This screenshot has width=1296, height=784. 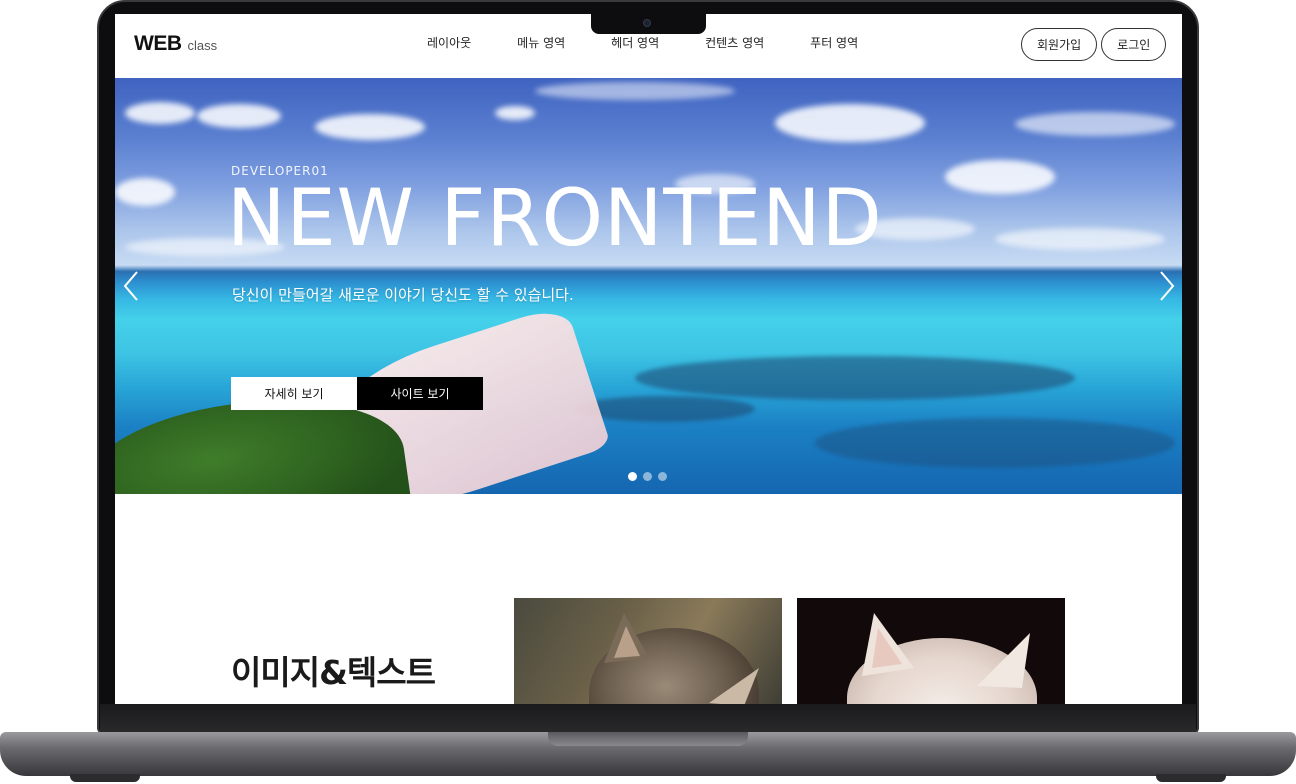 I want to click on laptop-base-notch, so click(x=648, y=739).